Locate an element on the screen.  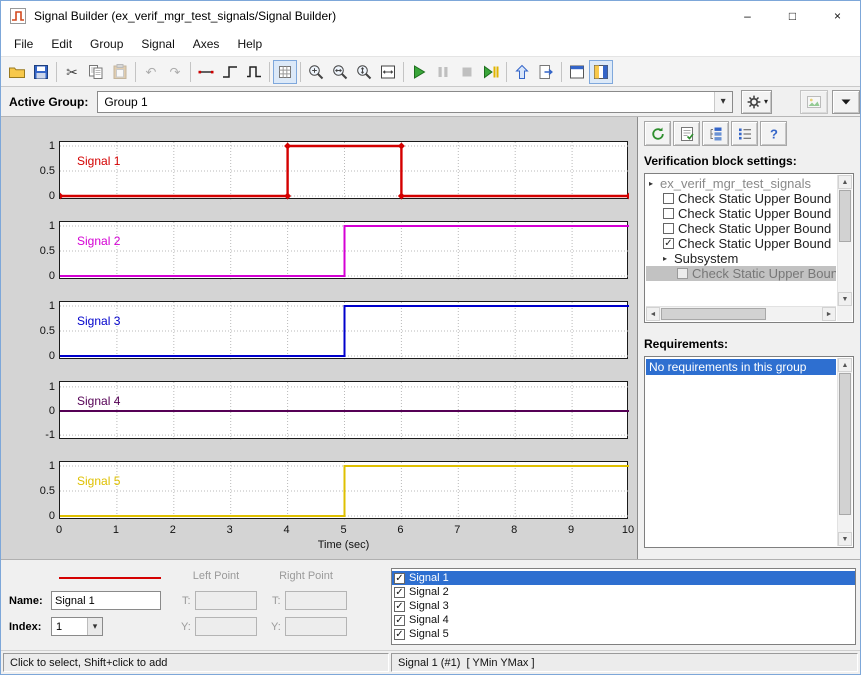
signal-list-item: ✓ Signal 4 is located at coordinates (623, 620).